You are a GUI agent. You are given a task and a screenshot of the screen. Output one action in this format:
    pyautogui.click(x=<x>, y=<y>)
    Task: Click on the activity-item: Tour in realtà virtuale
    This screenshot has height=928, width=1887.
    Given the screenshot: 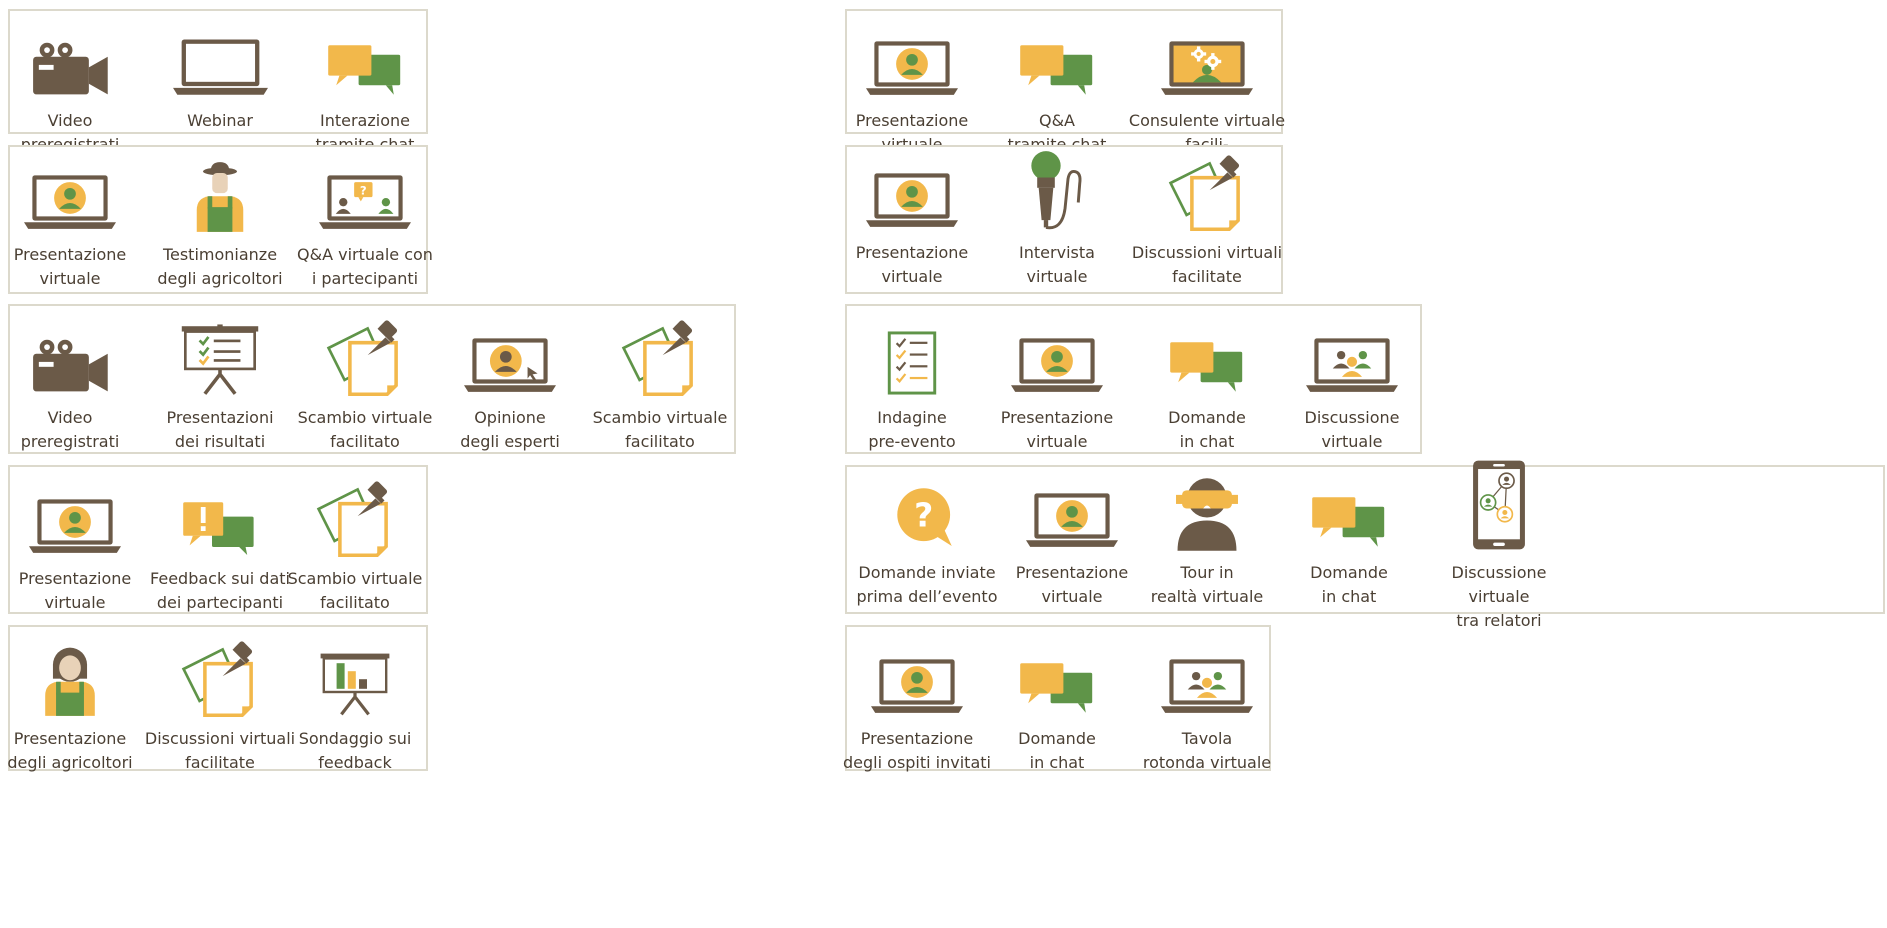 What is the action you would take?
    pyautogui.click(x=1207, y=533)
    